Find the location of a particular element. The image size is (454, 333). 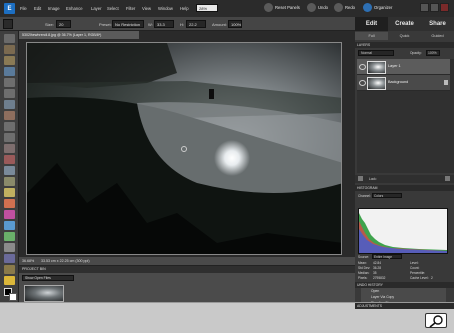

redo-label: Redo is located at coordinates (350, 7).